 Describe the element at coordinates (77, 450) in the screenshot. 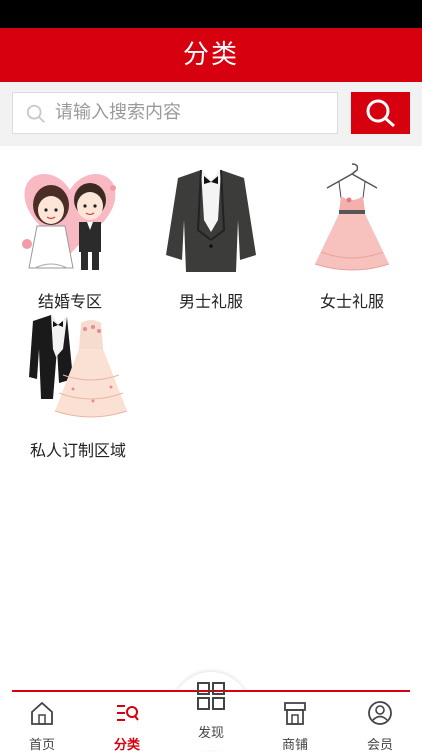

I see `category-label: 私人订制区域` at that location.